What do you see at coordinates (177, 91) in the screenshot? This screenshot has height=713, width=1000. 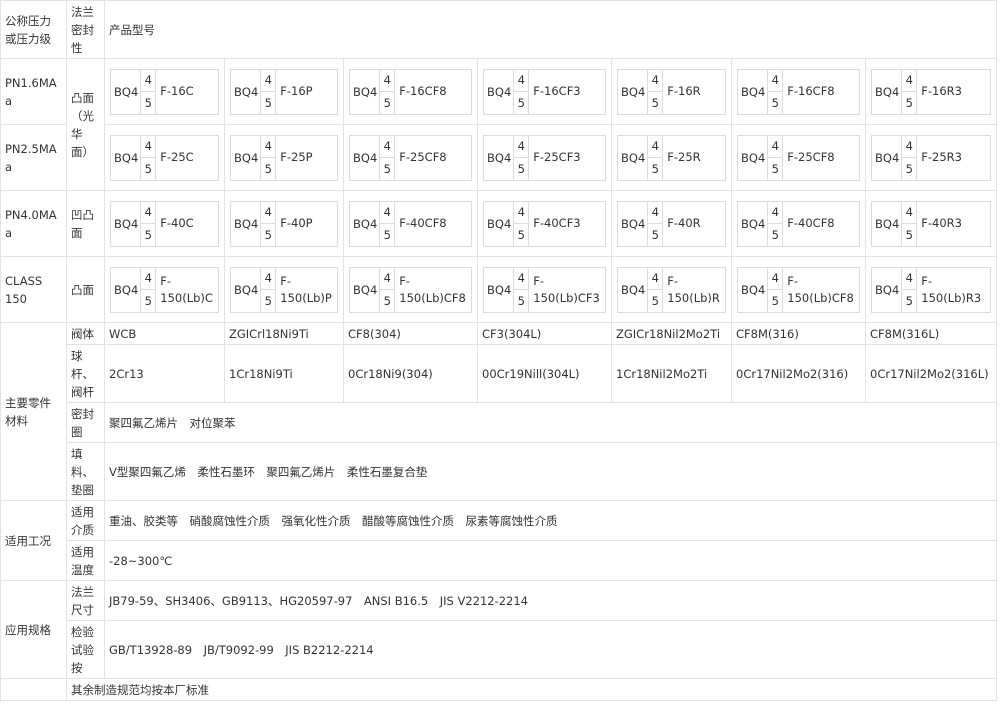 I see `model-suffix: F-16C` at bounding box center [177, 91].